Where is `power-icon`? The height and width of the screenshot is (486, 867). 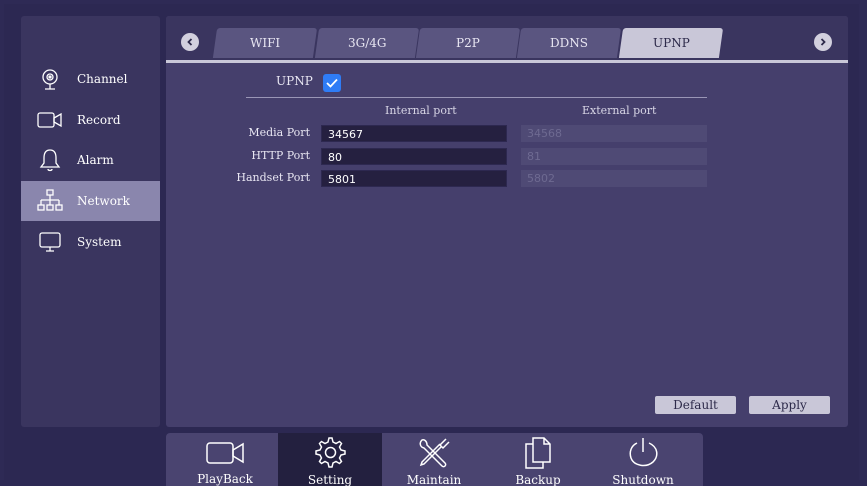
power-icon is located at coordinates (643, 453).